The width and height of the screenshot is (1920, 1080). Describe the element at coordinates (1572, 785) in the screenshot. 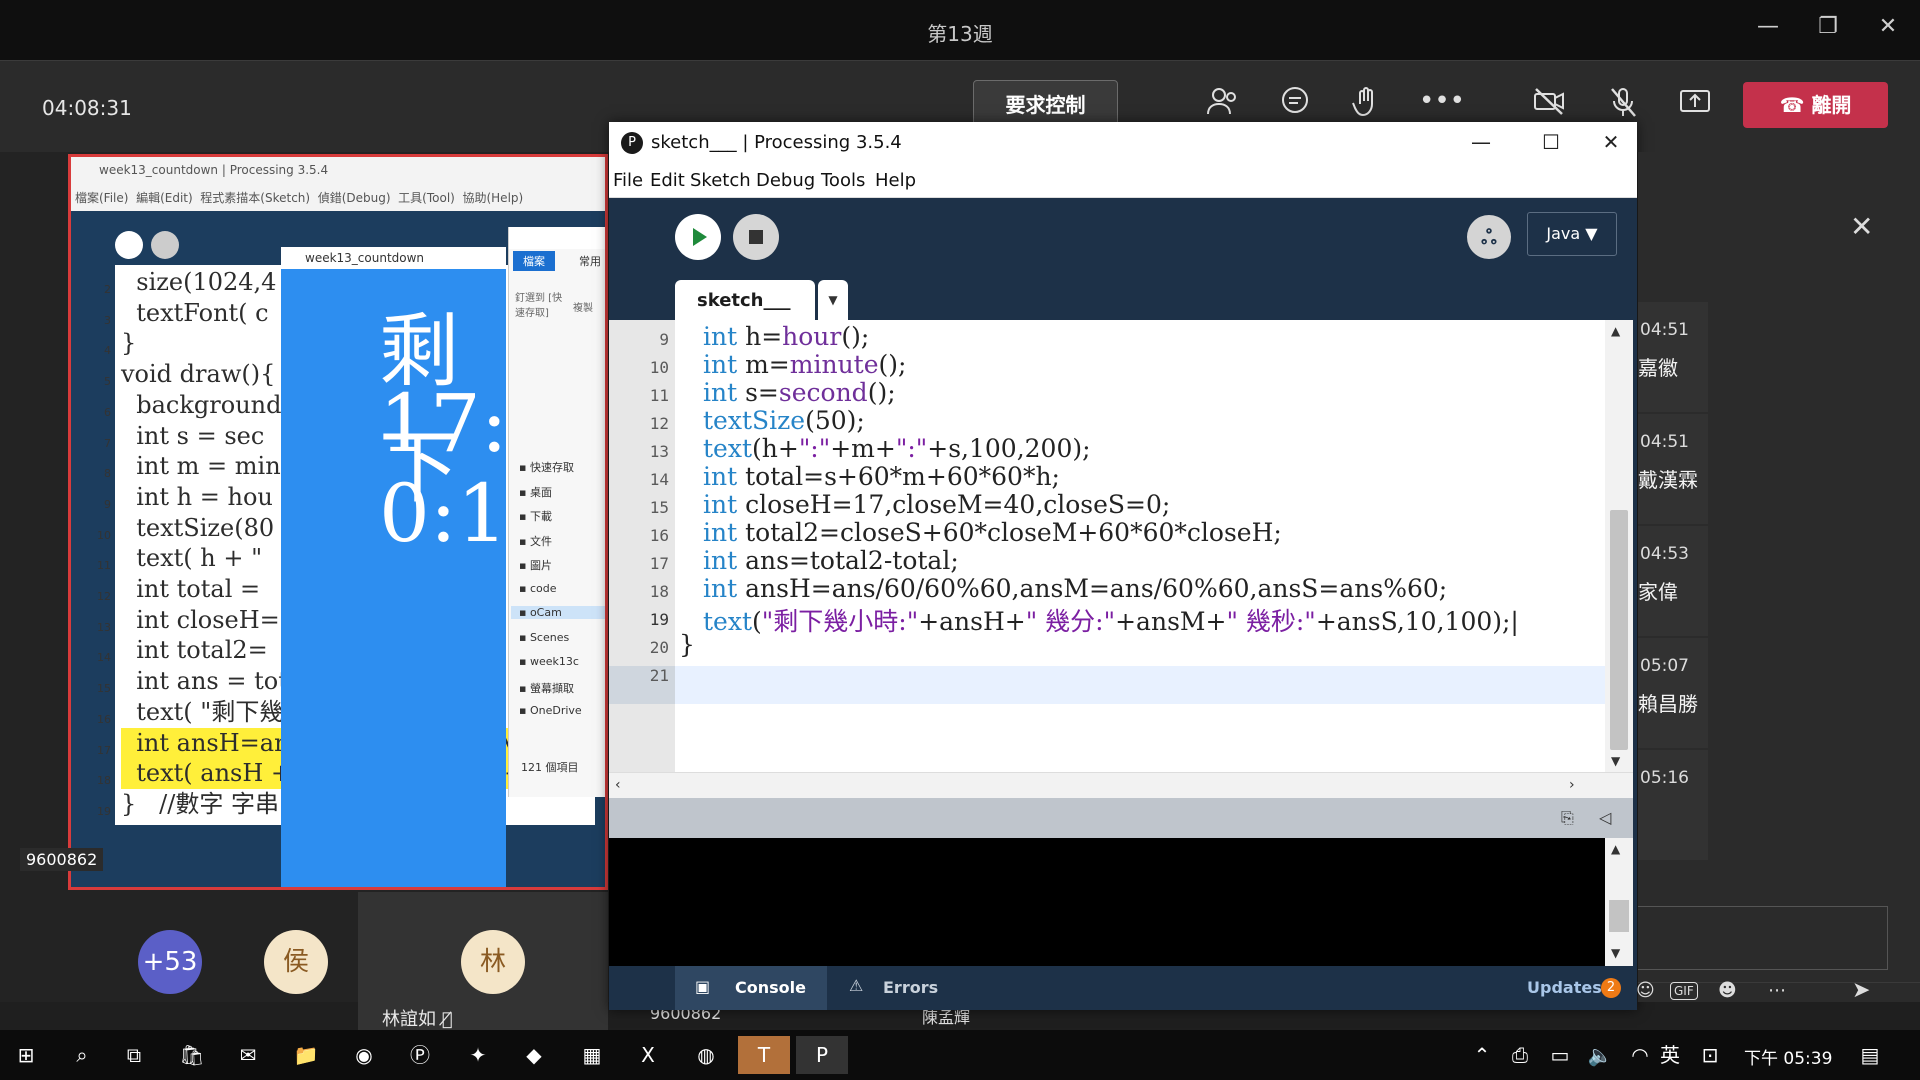

I see `scroll-right-icon: ›` at that location.